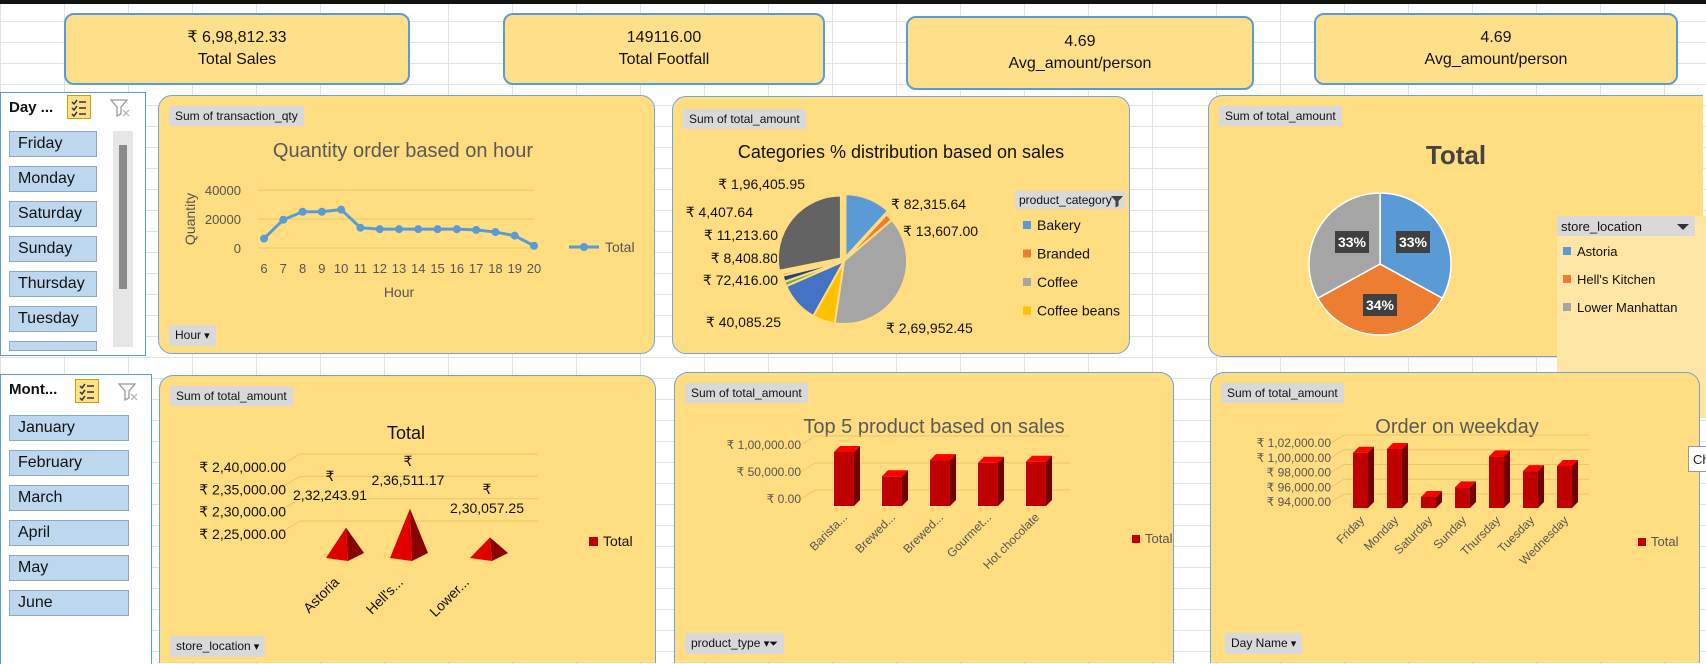 Image resolution: width=1706 pixels, height=664 pixels. Describe the element at coordinates (242, 512) in the screenshot. I see `y-tick-label: ₹ 2,30,000.00` at that location.